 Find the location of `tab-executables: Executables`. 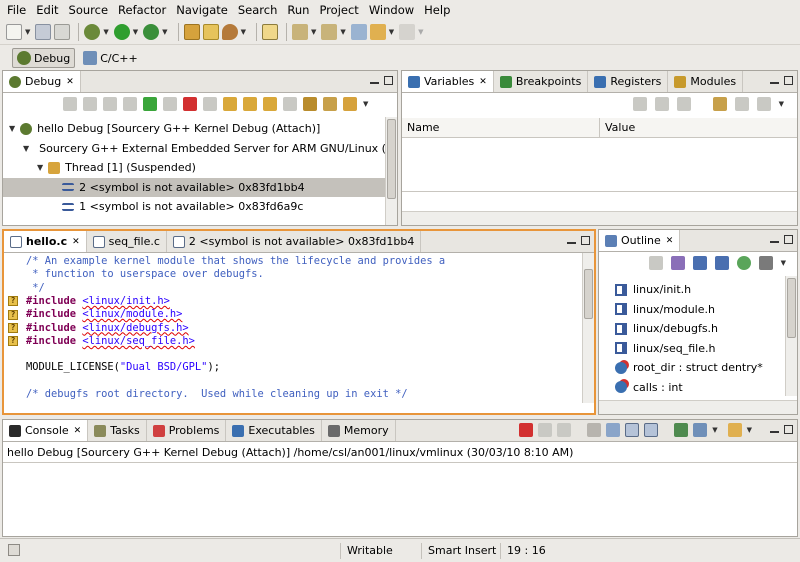

tab-executables: Executables is located at coordinates (274, 430).